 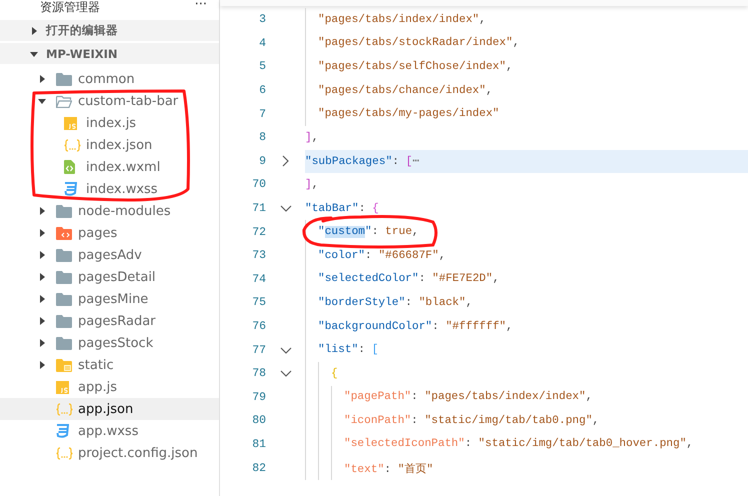 I want to click on tree-item: static, so click(x=109, y=365).